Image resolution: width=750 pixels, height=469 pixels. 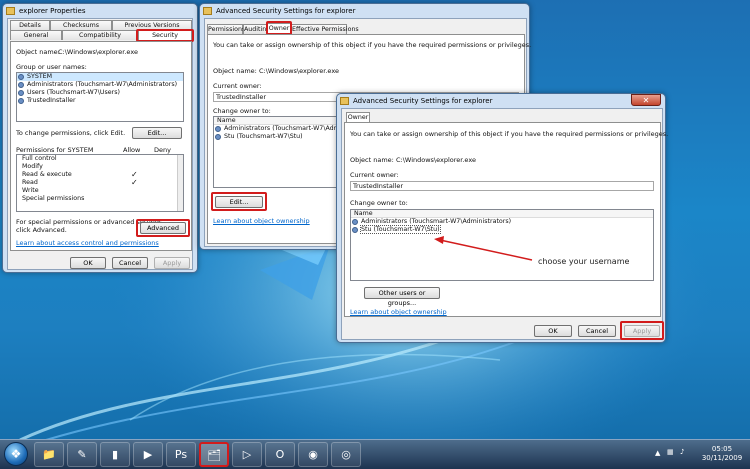 I want to click on taskbar-media-center-icon: ▷, so click(x=247, y=454).